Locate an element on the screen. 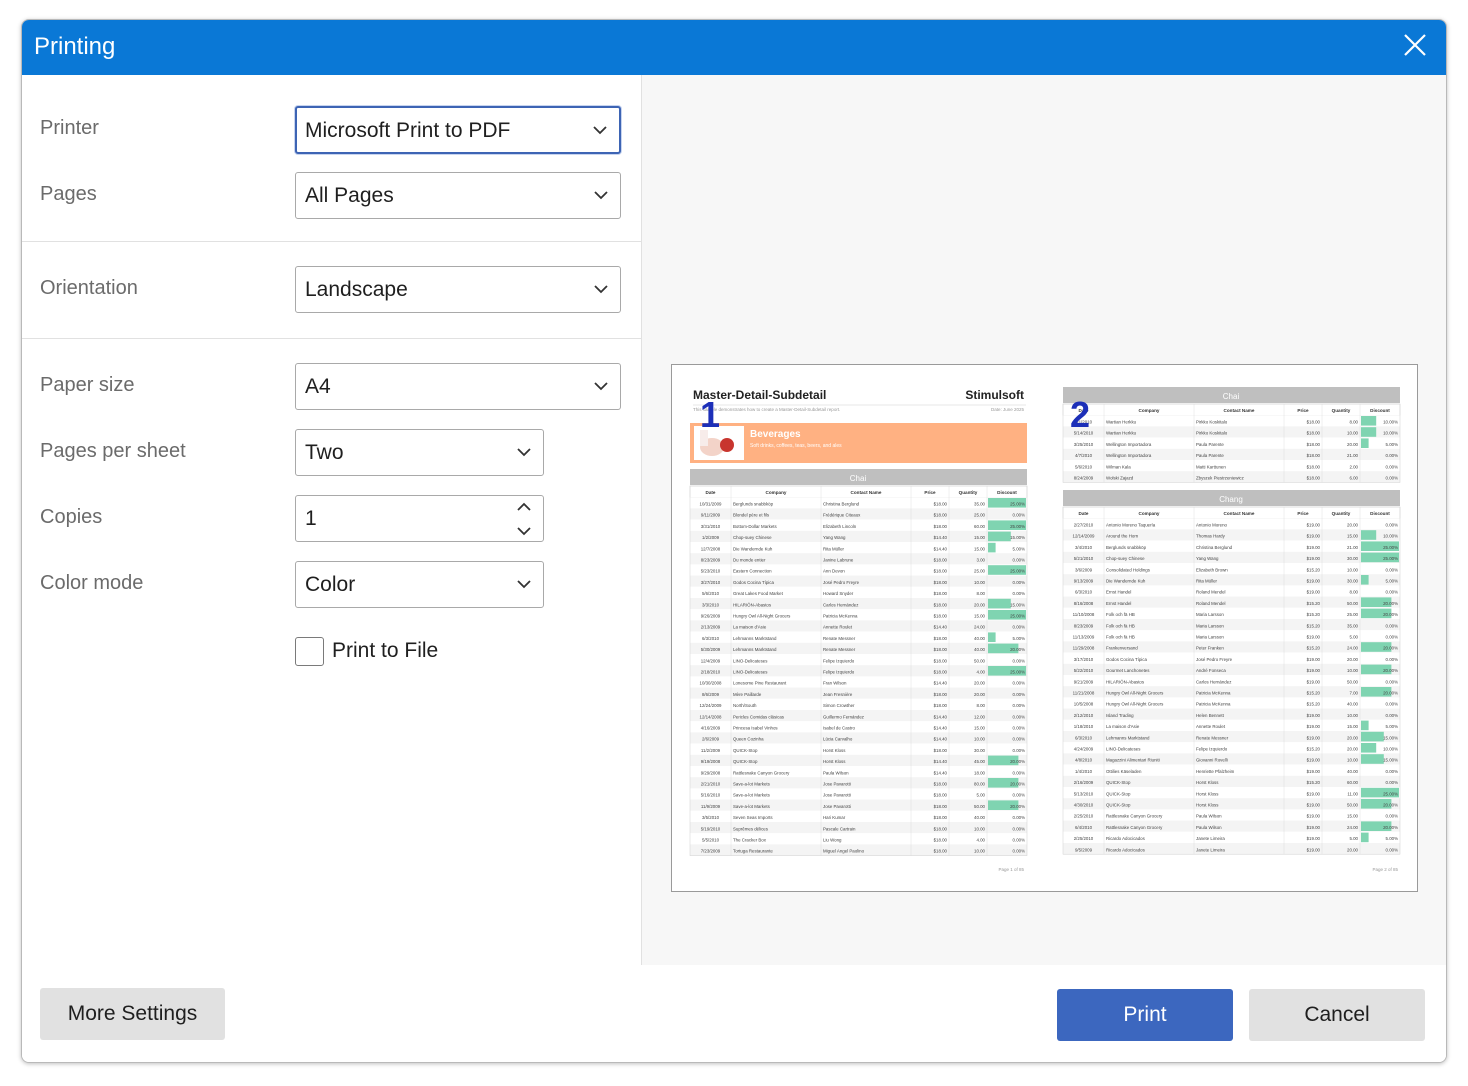  table-cell: 1/18/2010 is located at coordinates (1084, 726).